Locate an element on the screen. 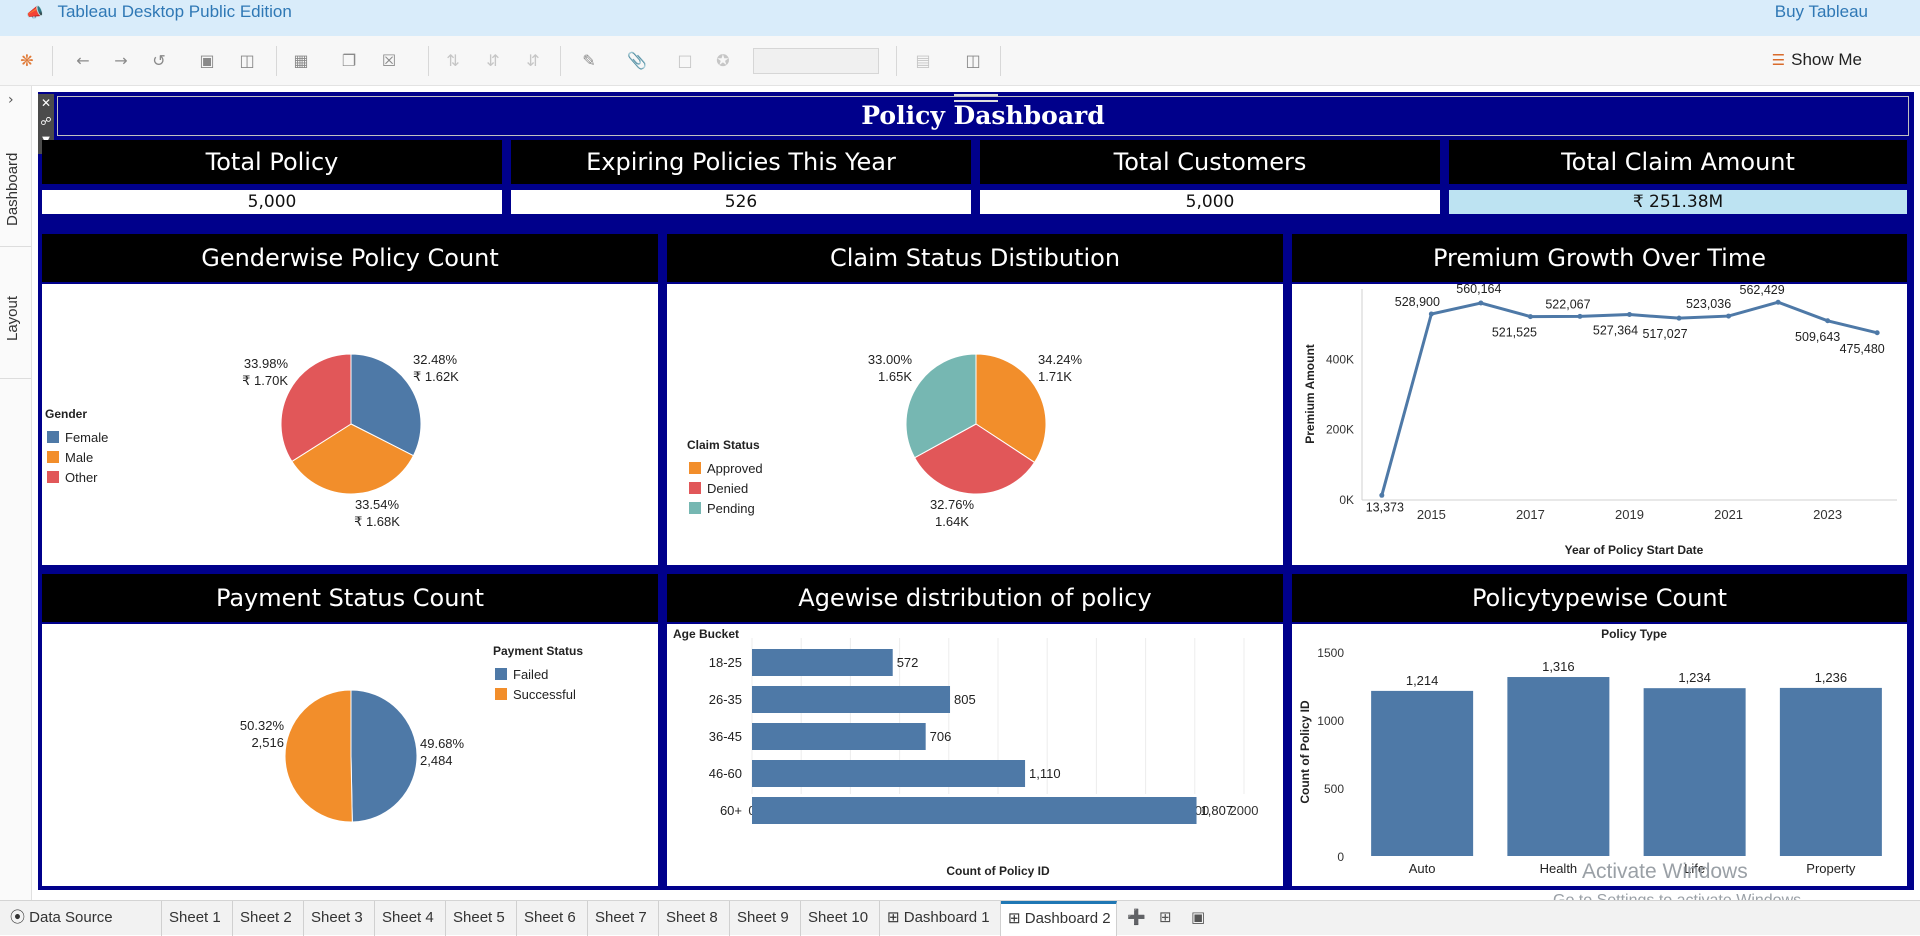  sheet-tab-sheet-6: Sheet 6 is located at coordinates (552, 918).